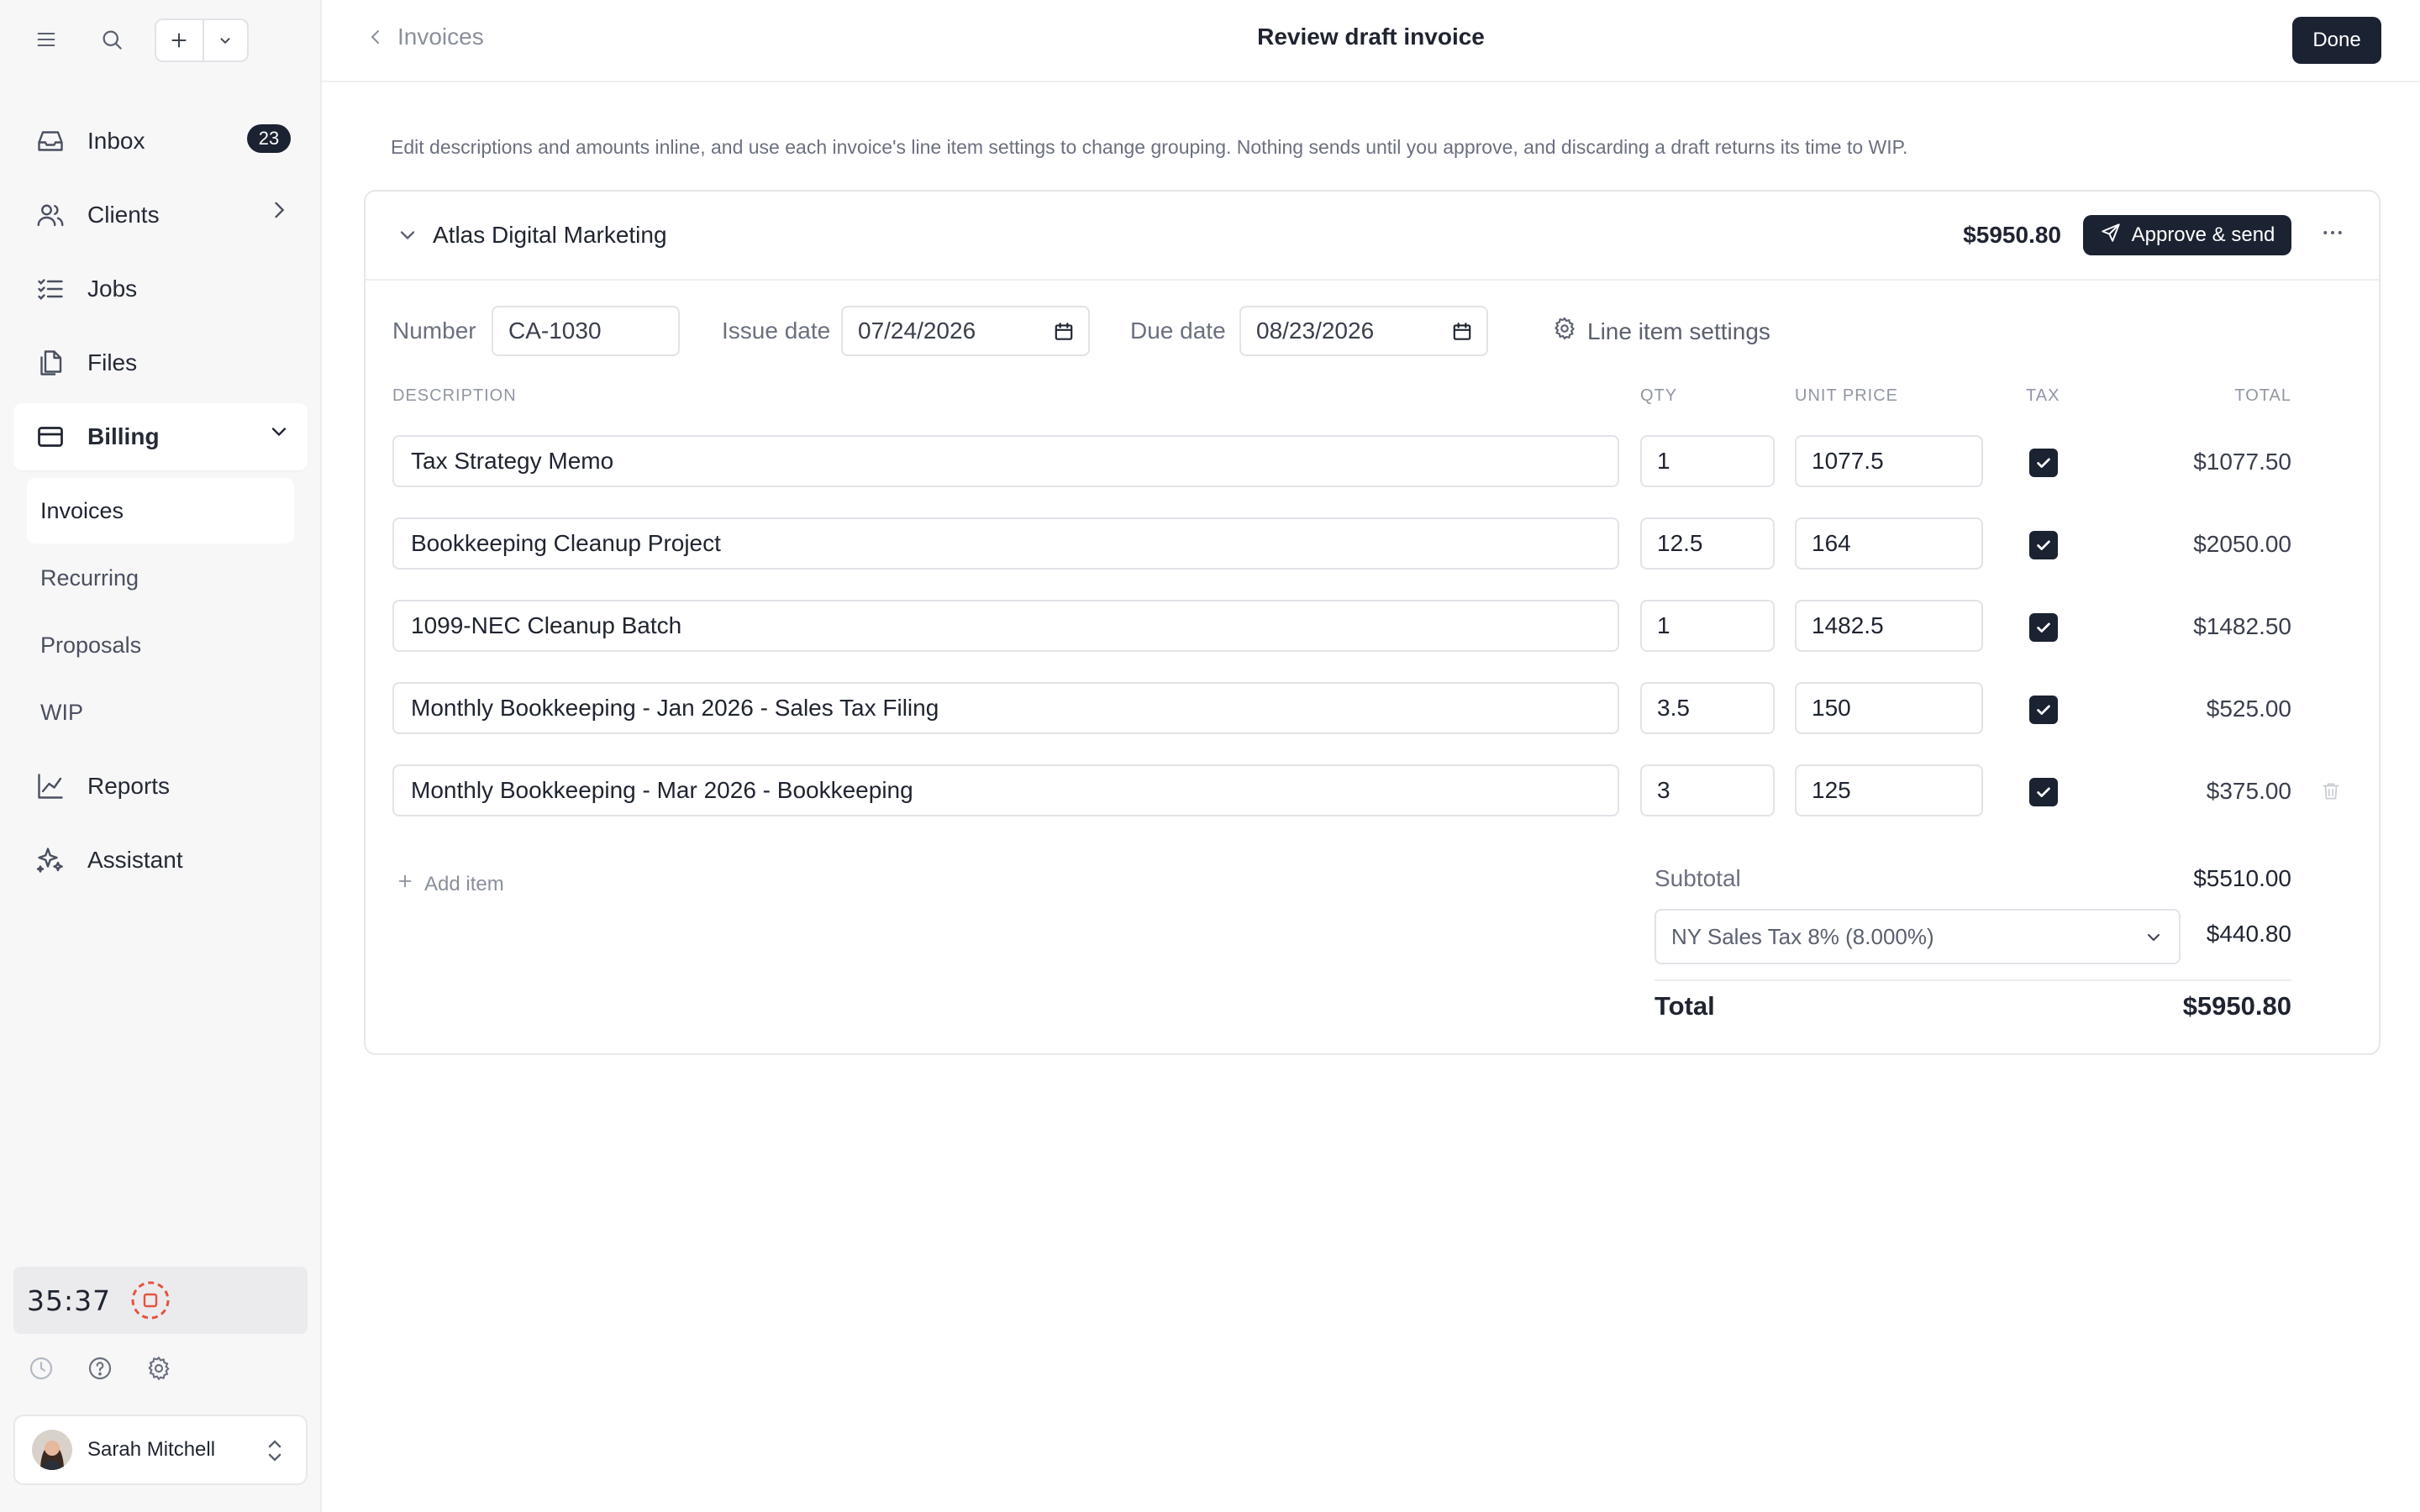 The width and height of the screenshot is (2420, 1512). Describe the element at coordinates (2332, 234) in the screenshot. I see `more-options-icon` at that location.